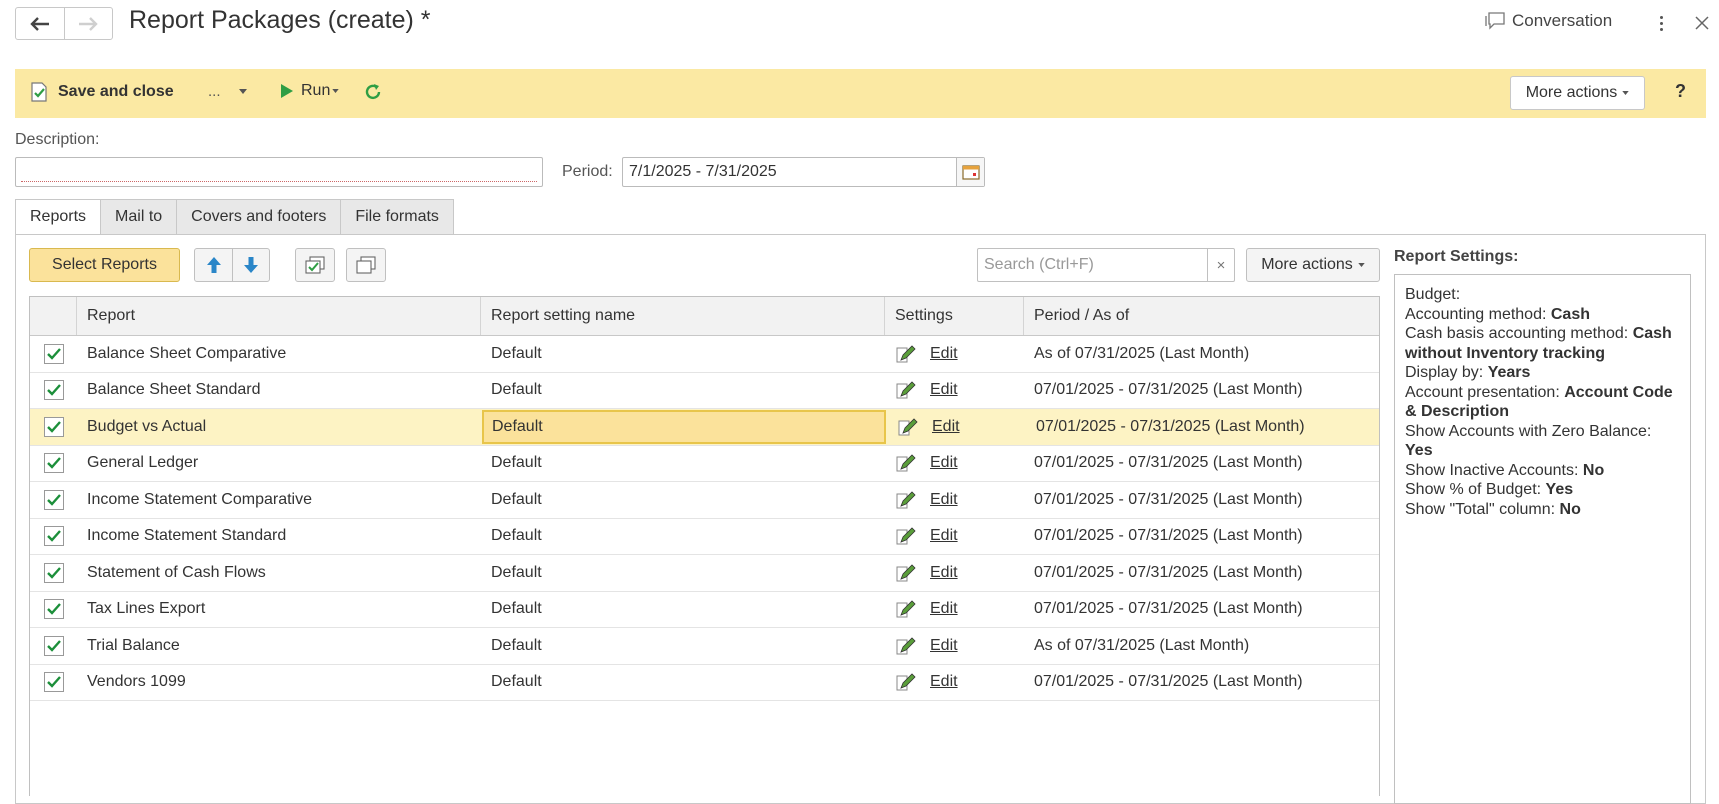 Image resolution: width=1719 pixels, height=804 pixels. I want to click on more-actions-button: More actions, so click(1577, 93).